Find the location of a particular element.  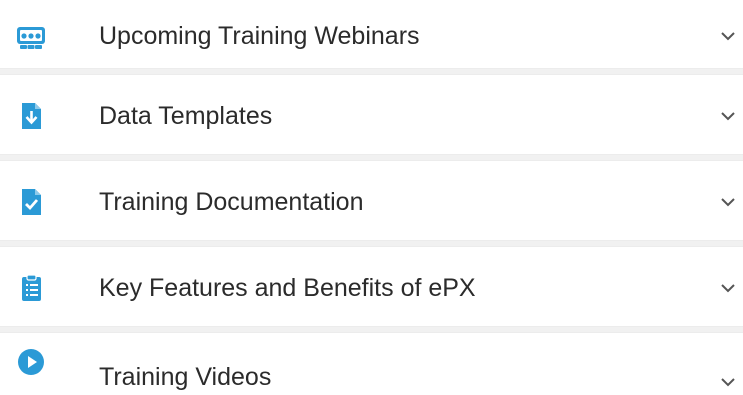

webinar-icon is located at coordinates (31, 36).